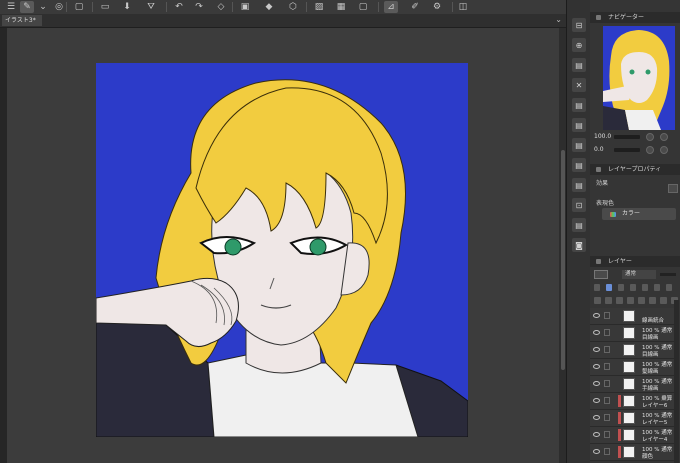 The image size is (680, 463). What do you see at coordinates (650, 150) in the screenshot?
I see `rotate-left-icon` at bounding box center [650, 150].